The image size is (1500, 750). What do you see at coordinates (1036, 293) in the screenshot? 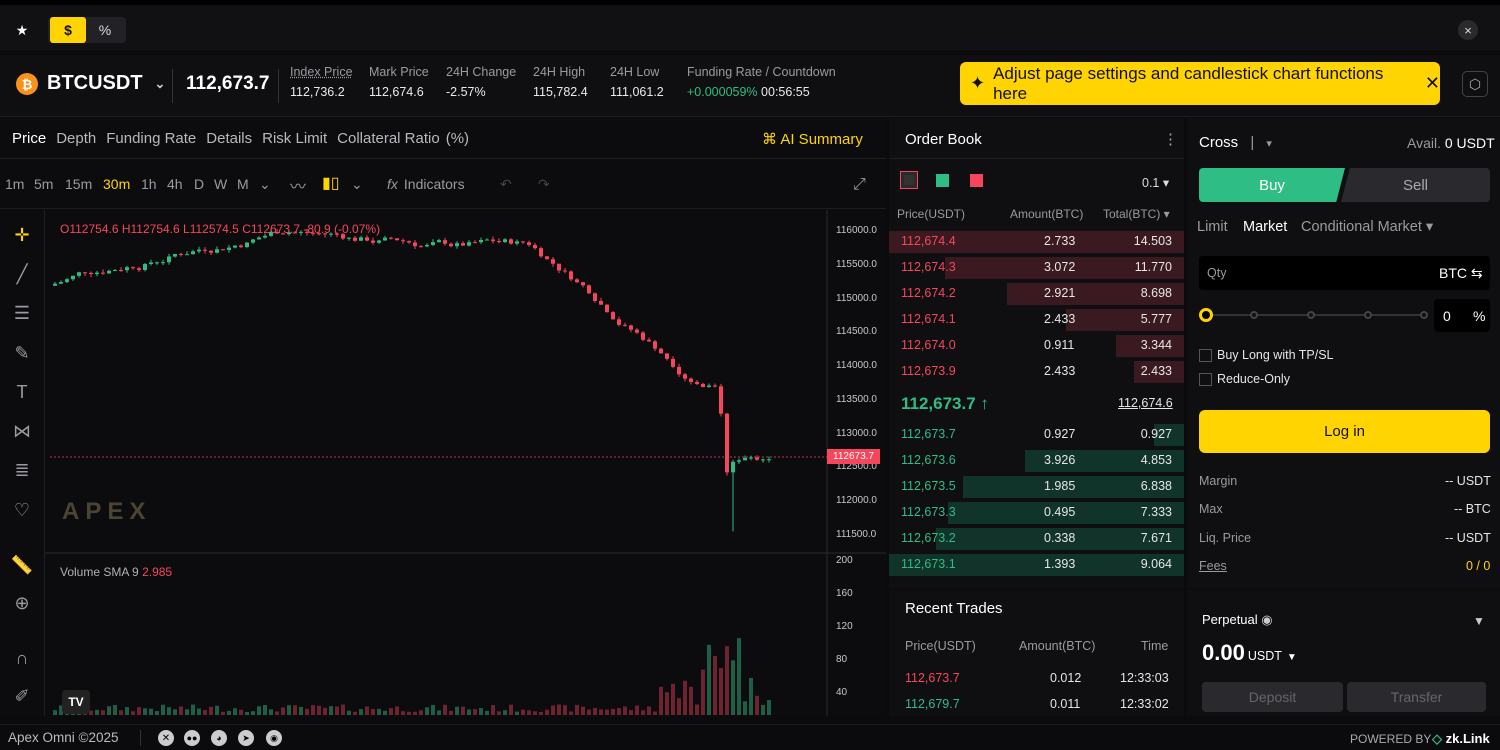
I see `ask-row: 112,674.2 2.921 8.698` at bounding box center [1036, 293].